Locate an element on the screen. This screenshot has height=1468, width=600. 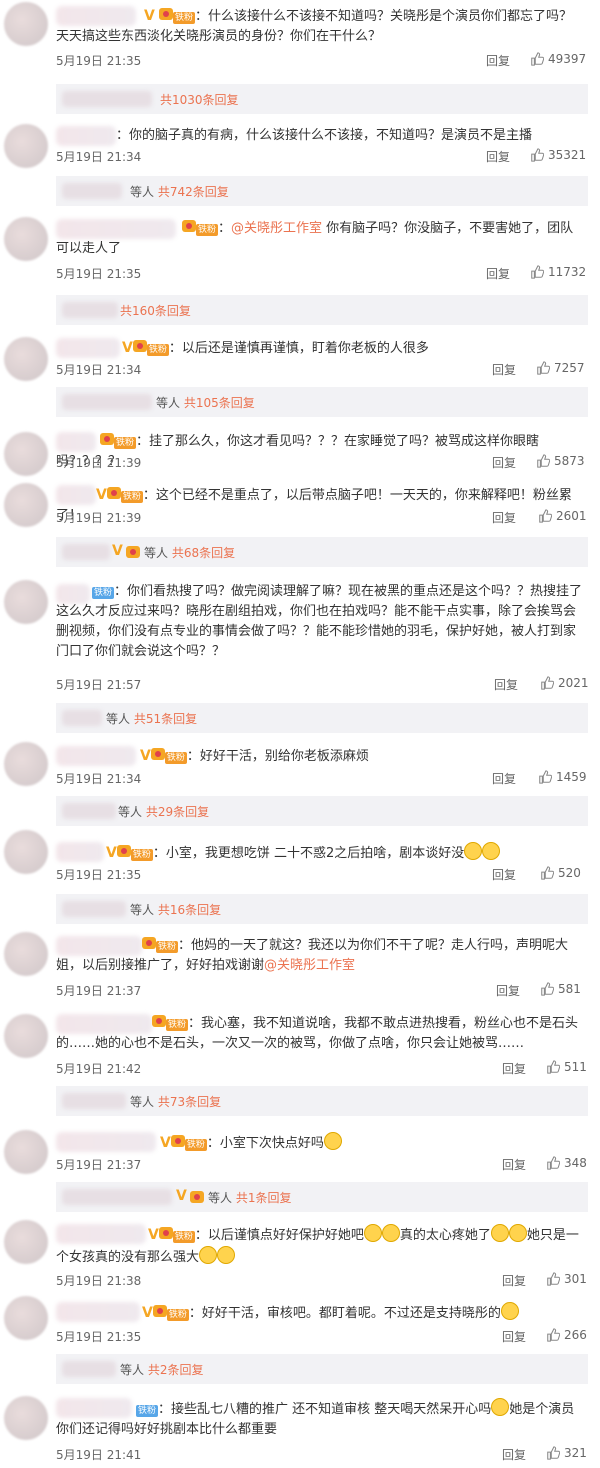
like-button: 511 is located at coordinates (566, 1067).